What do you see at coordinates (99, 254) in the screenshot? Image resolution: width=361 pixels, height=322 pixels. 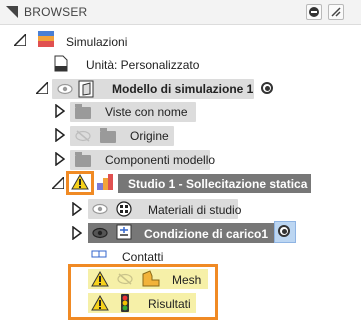 I see `contacts-icon` at bounding box center [99, 254].